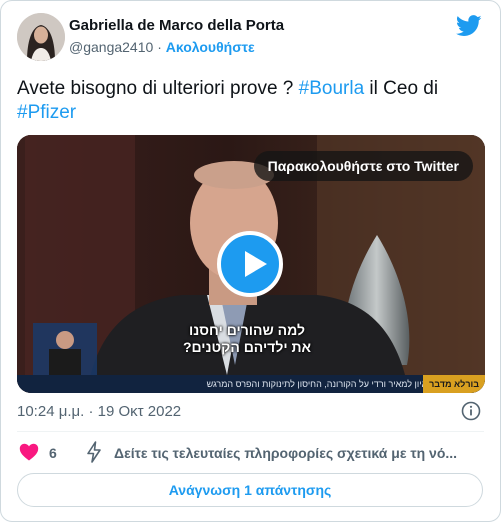 The width and height of the screenshot is (501, 522). I want to click on tweet-timestamp: 10:24 μ.μ. · 19 Οκτ 2022, so click(99, 411).